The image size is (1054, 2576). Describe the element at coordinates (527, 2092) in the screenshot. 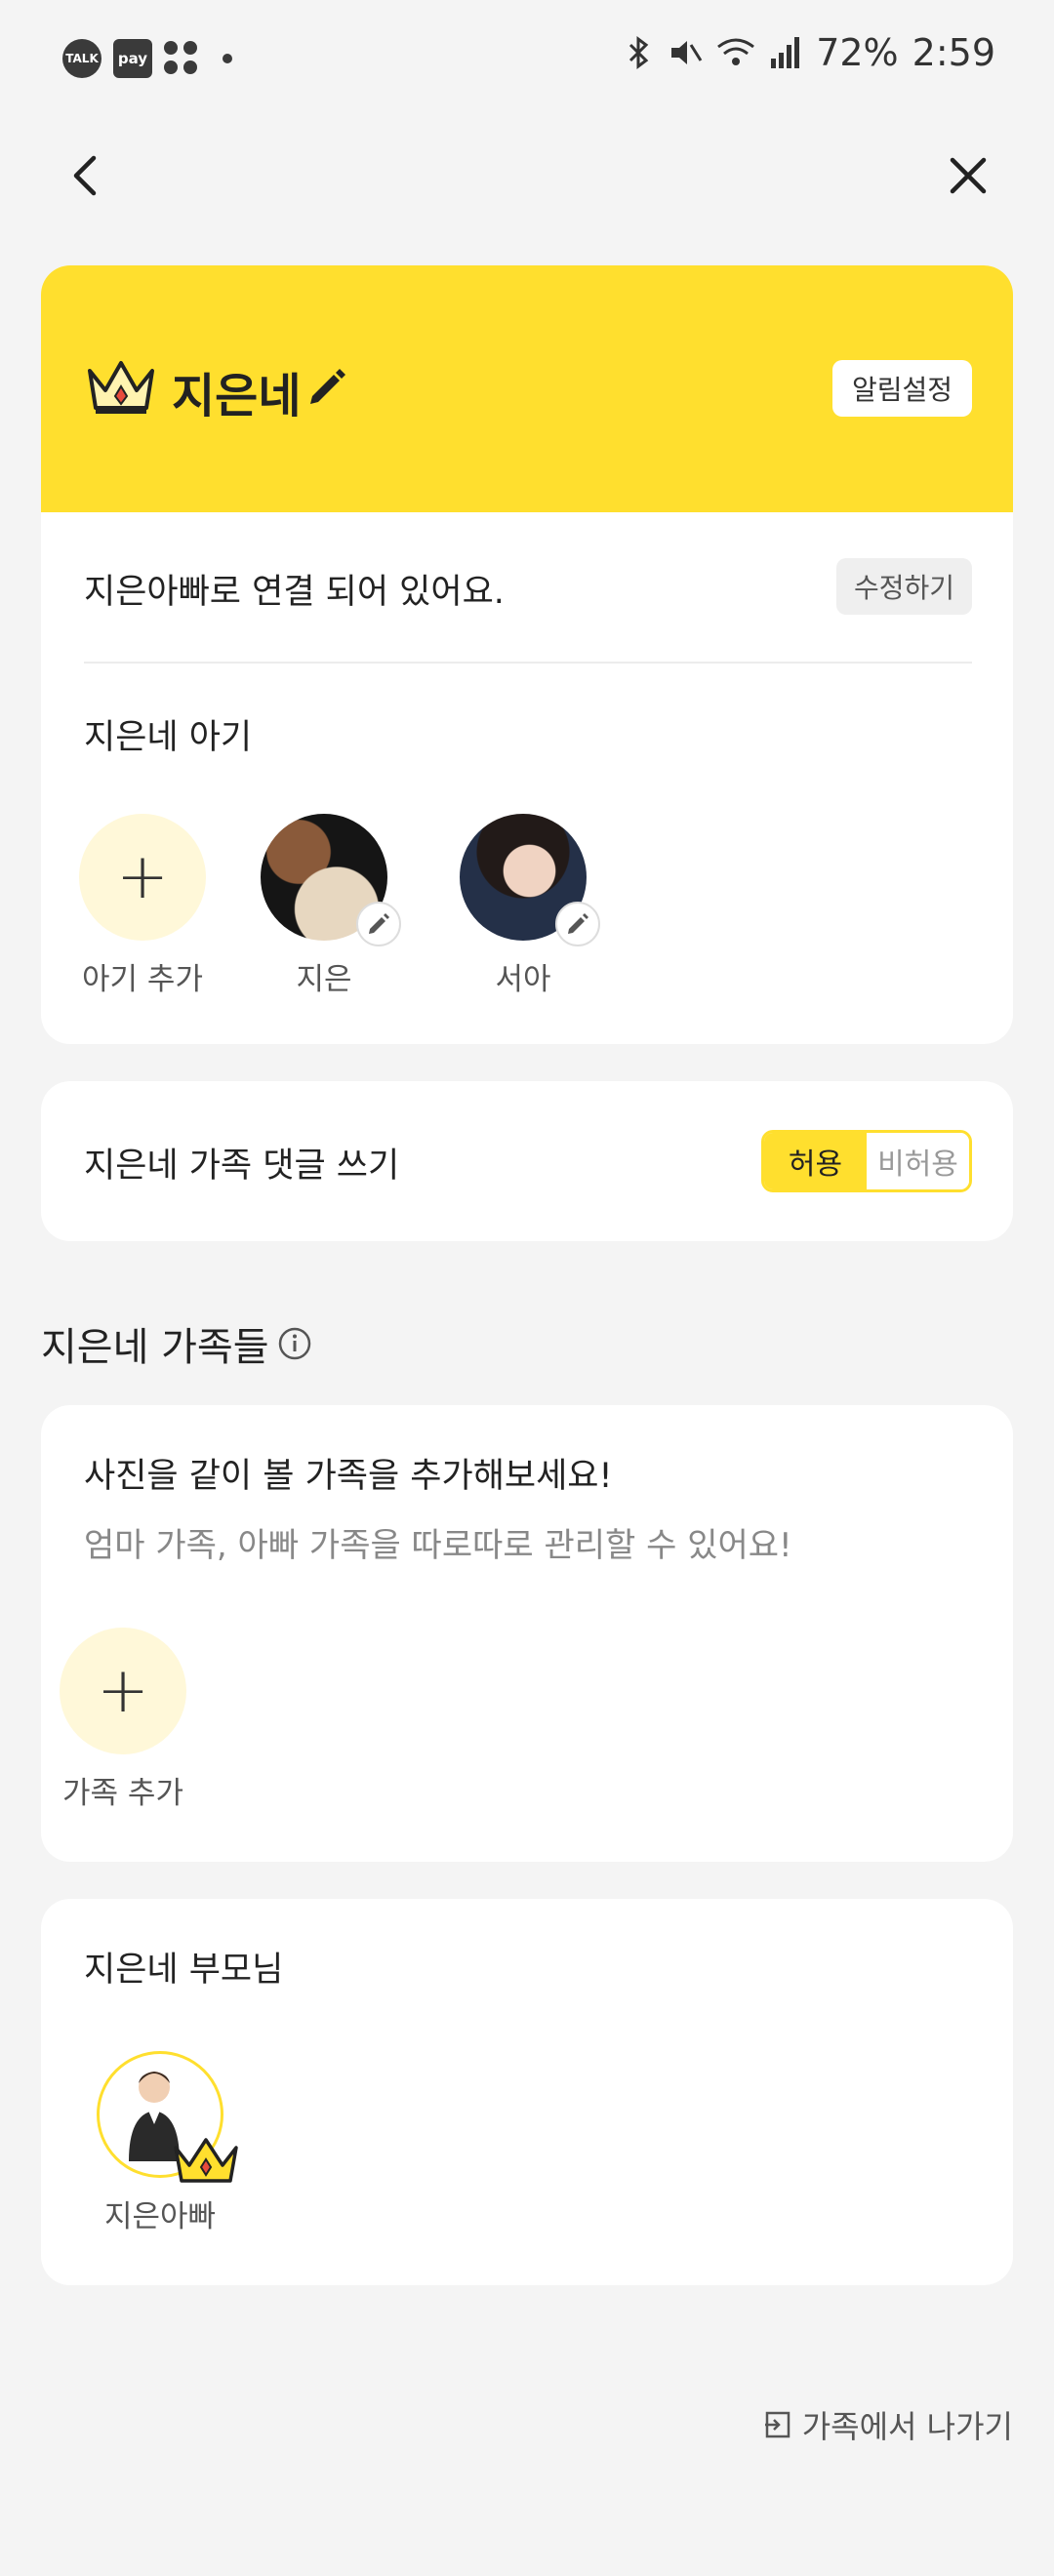

I see `parents-card: 지은네 부모님 지은아빠` at that location.